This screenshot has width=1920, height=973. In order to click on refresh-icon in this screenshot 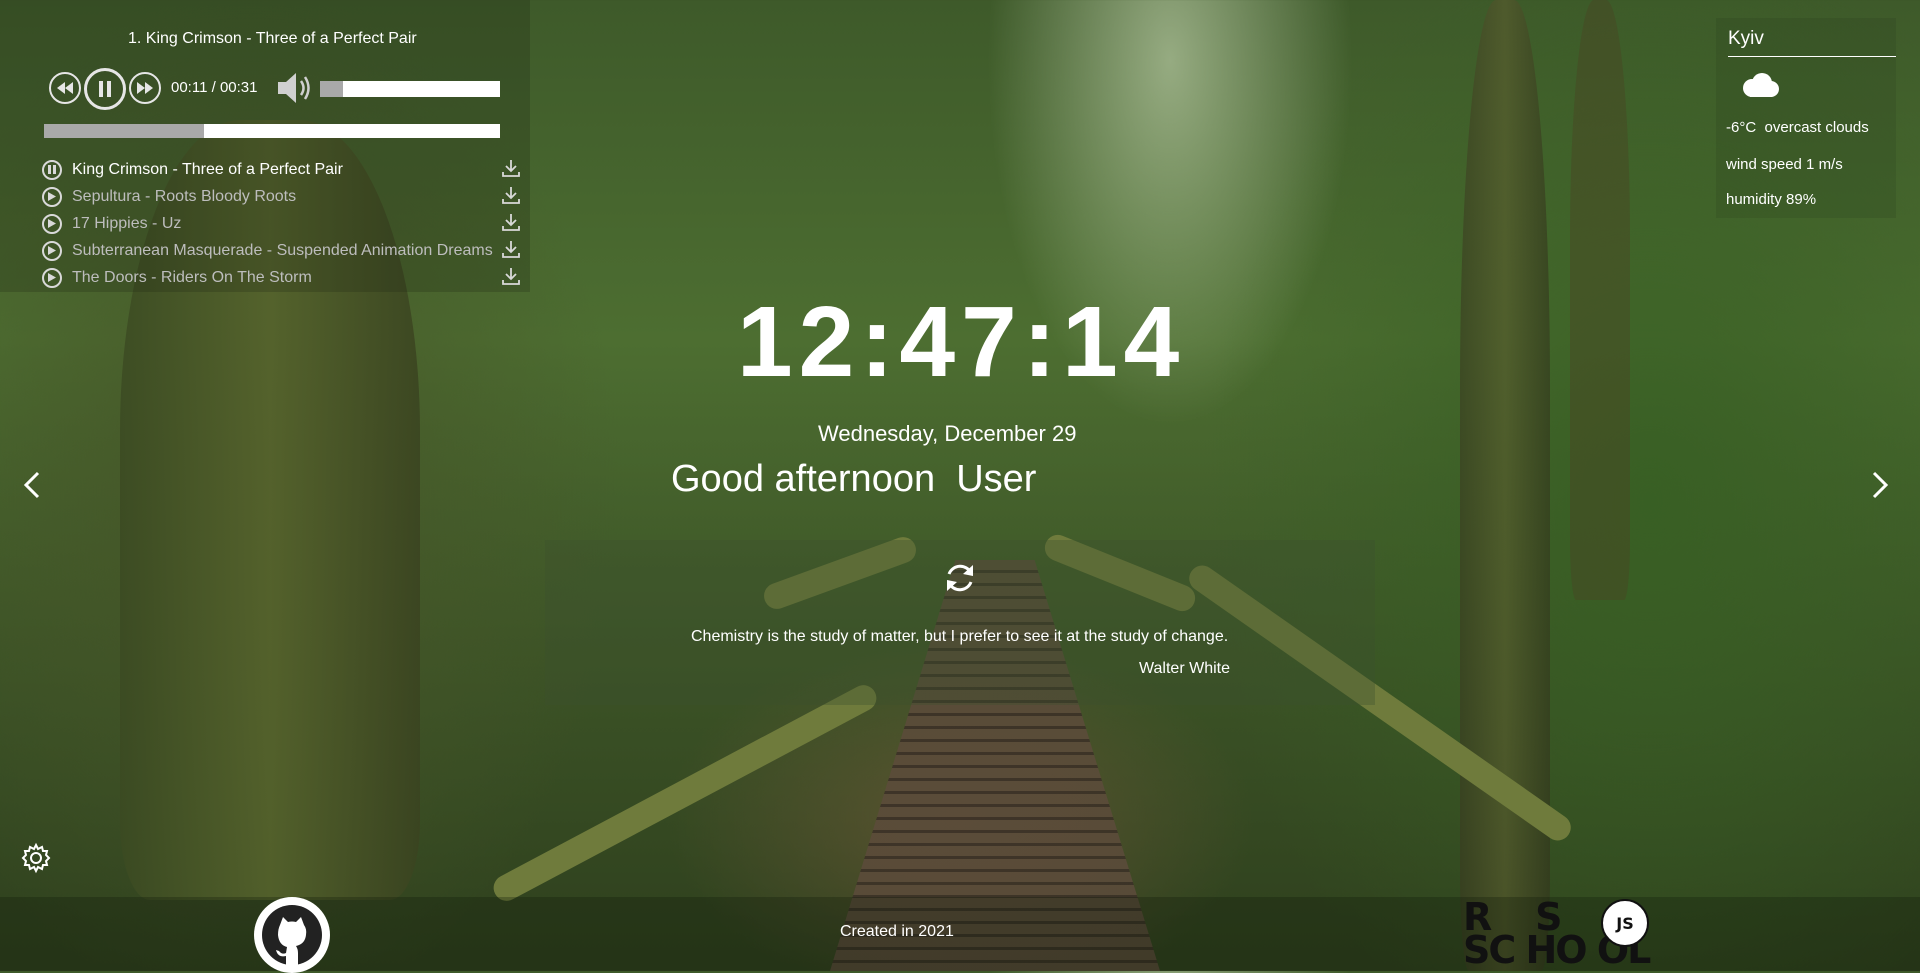, I will do `click(960, 578)`.